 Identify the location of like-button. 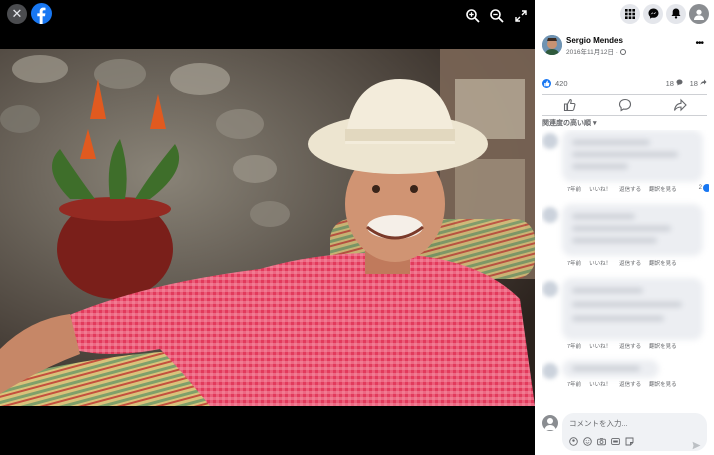
(570, 105).